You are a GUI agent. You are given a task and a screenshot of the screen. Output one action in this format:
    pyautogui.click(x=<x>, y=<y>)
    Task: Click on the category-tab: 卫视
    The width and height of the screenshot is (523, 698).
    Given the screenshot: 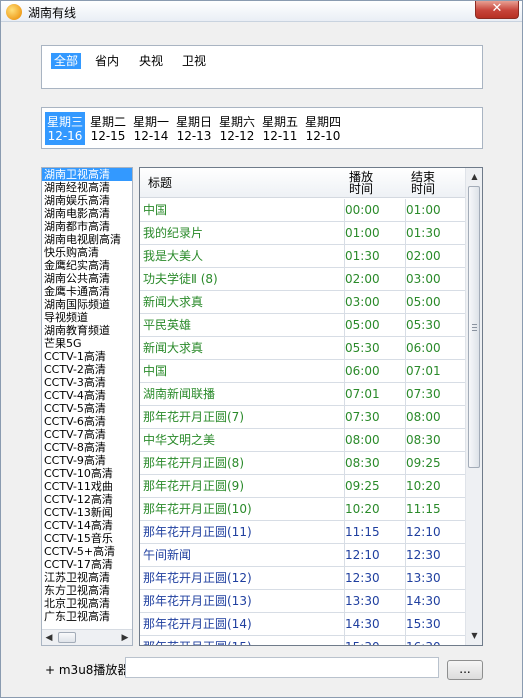 What is the action you would take?
    pyautogui.click(x=194, y=61)
    